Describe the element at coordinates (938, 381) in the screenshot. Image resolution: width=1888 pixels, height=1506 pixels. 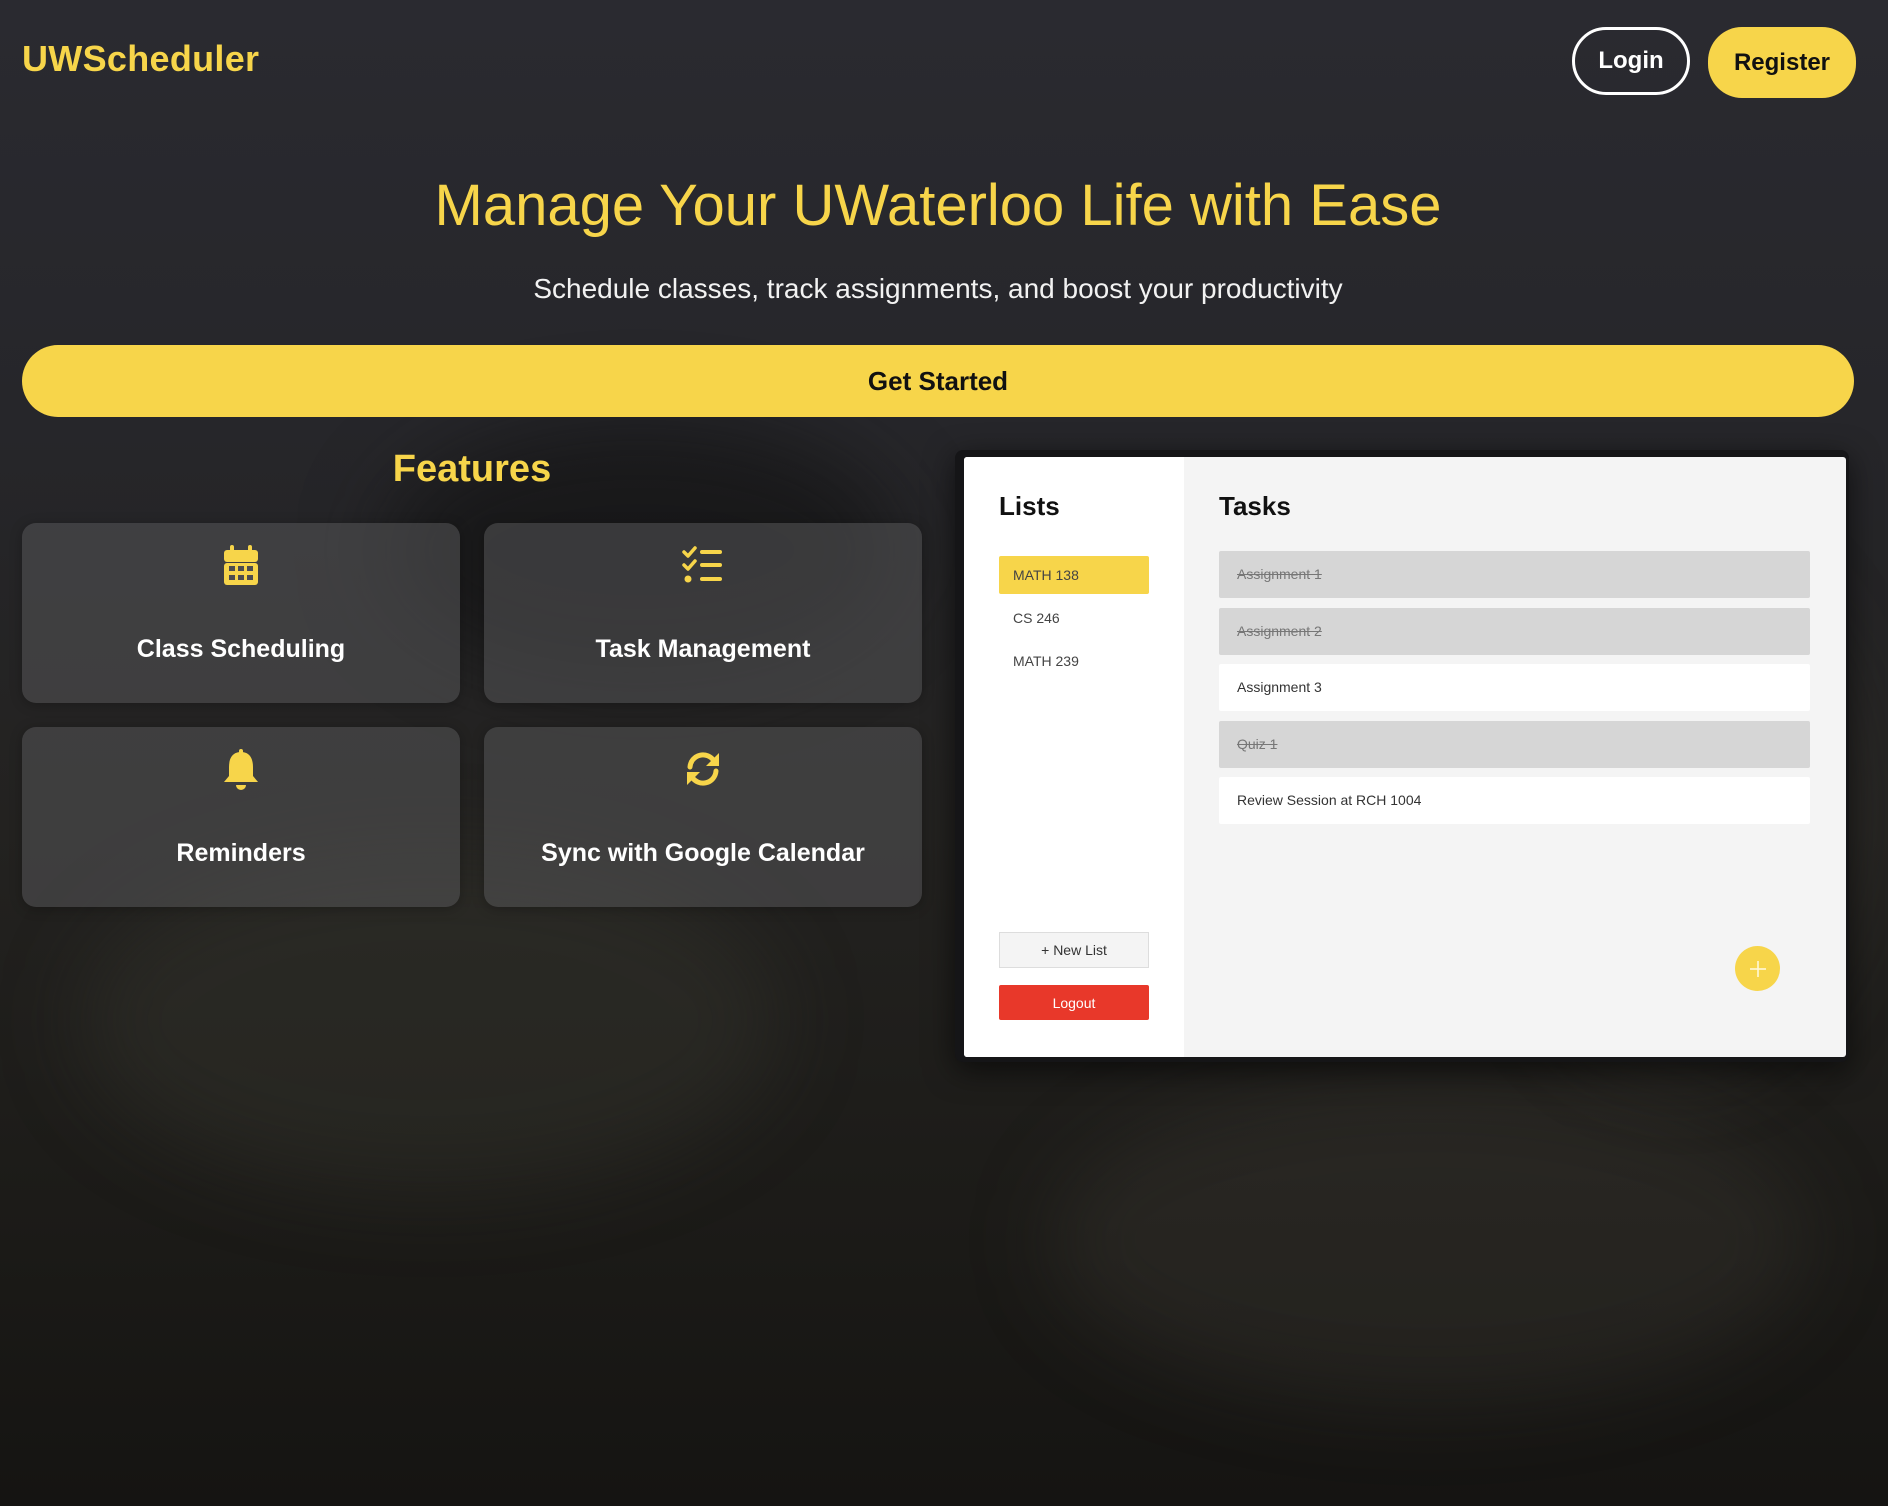
I see `get-started-button: Get Started` at that location.